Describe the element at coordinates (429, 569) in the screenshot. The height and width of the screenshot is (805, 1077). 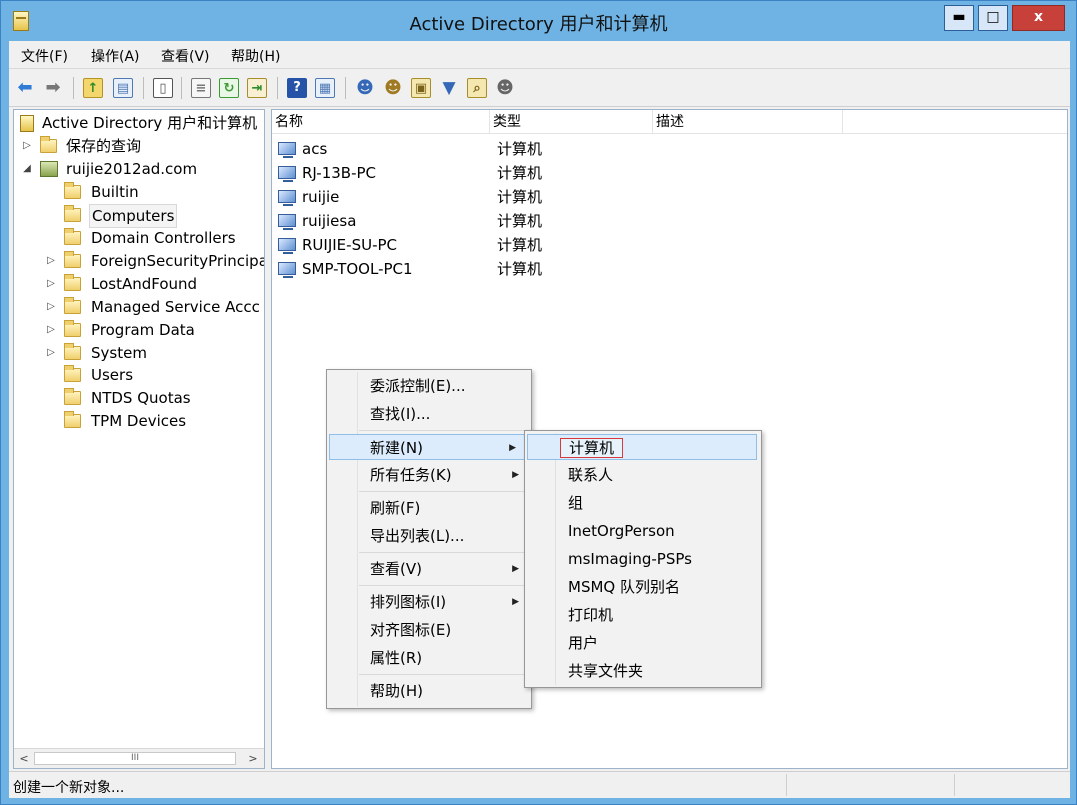
I see `ctx-view: 查看(V) ▶` at that location.